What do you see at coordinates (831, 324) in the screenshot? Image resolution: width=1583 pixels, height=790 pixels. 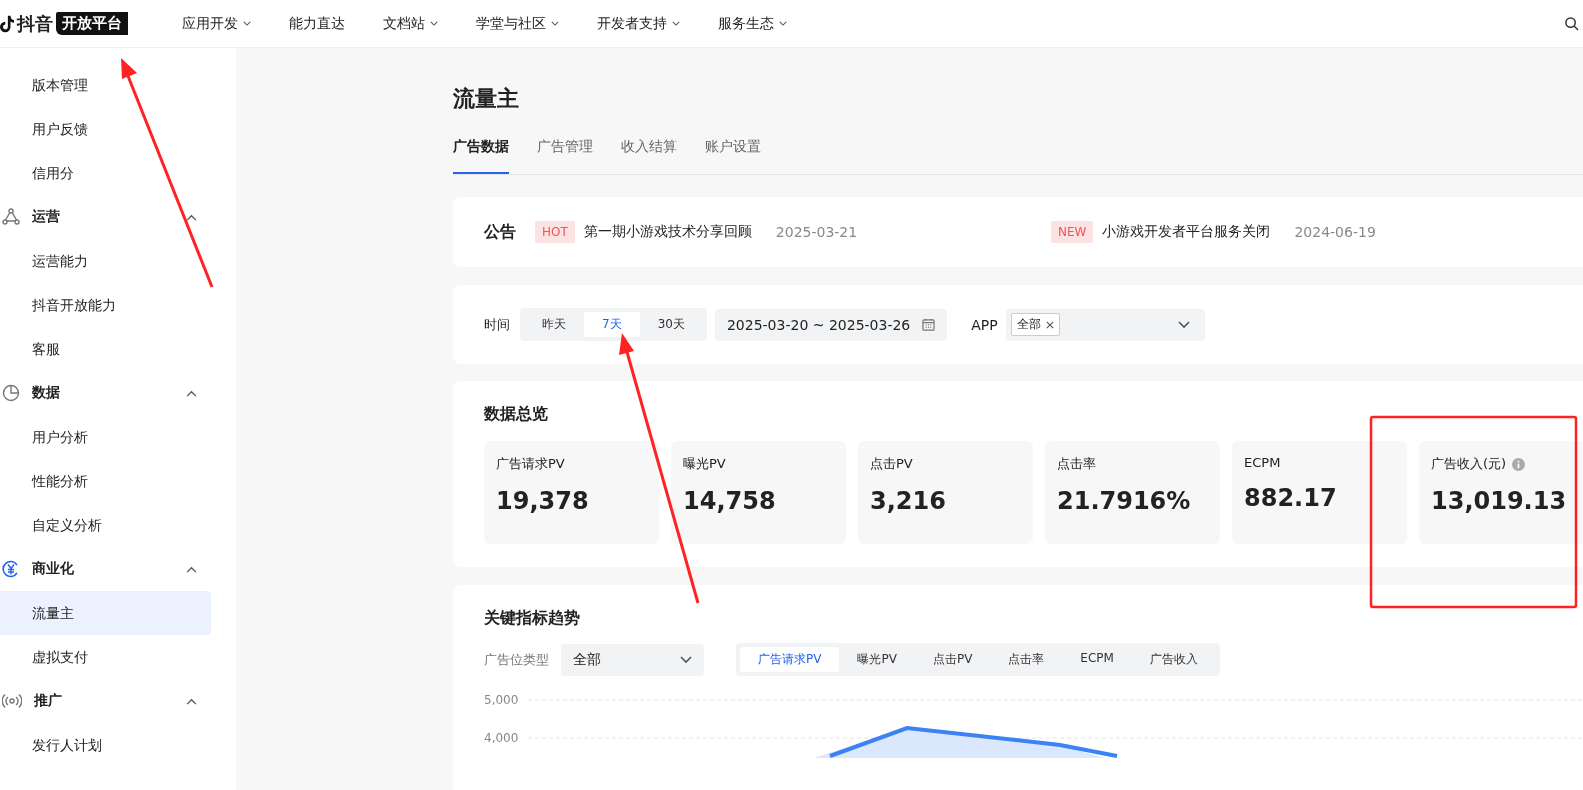 I see `date-range-field: 2025-03-20 ~ 2025-03-26` at bounding box center [831, 324].